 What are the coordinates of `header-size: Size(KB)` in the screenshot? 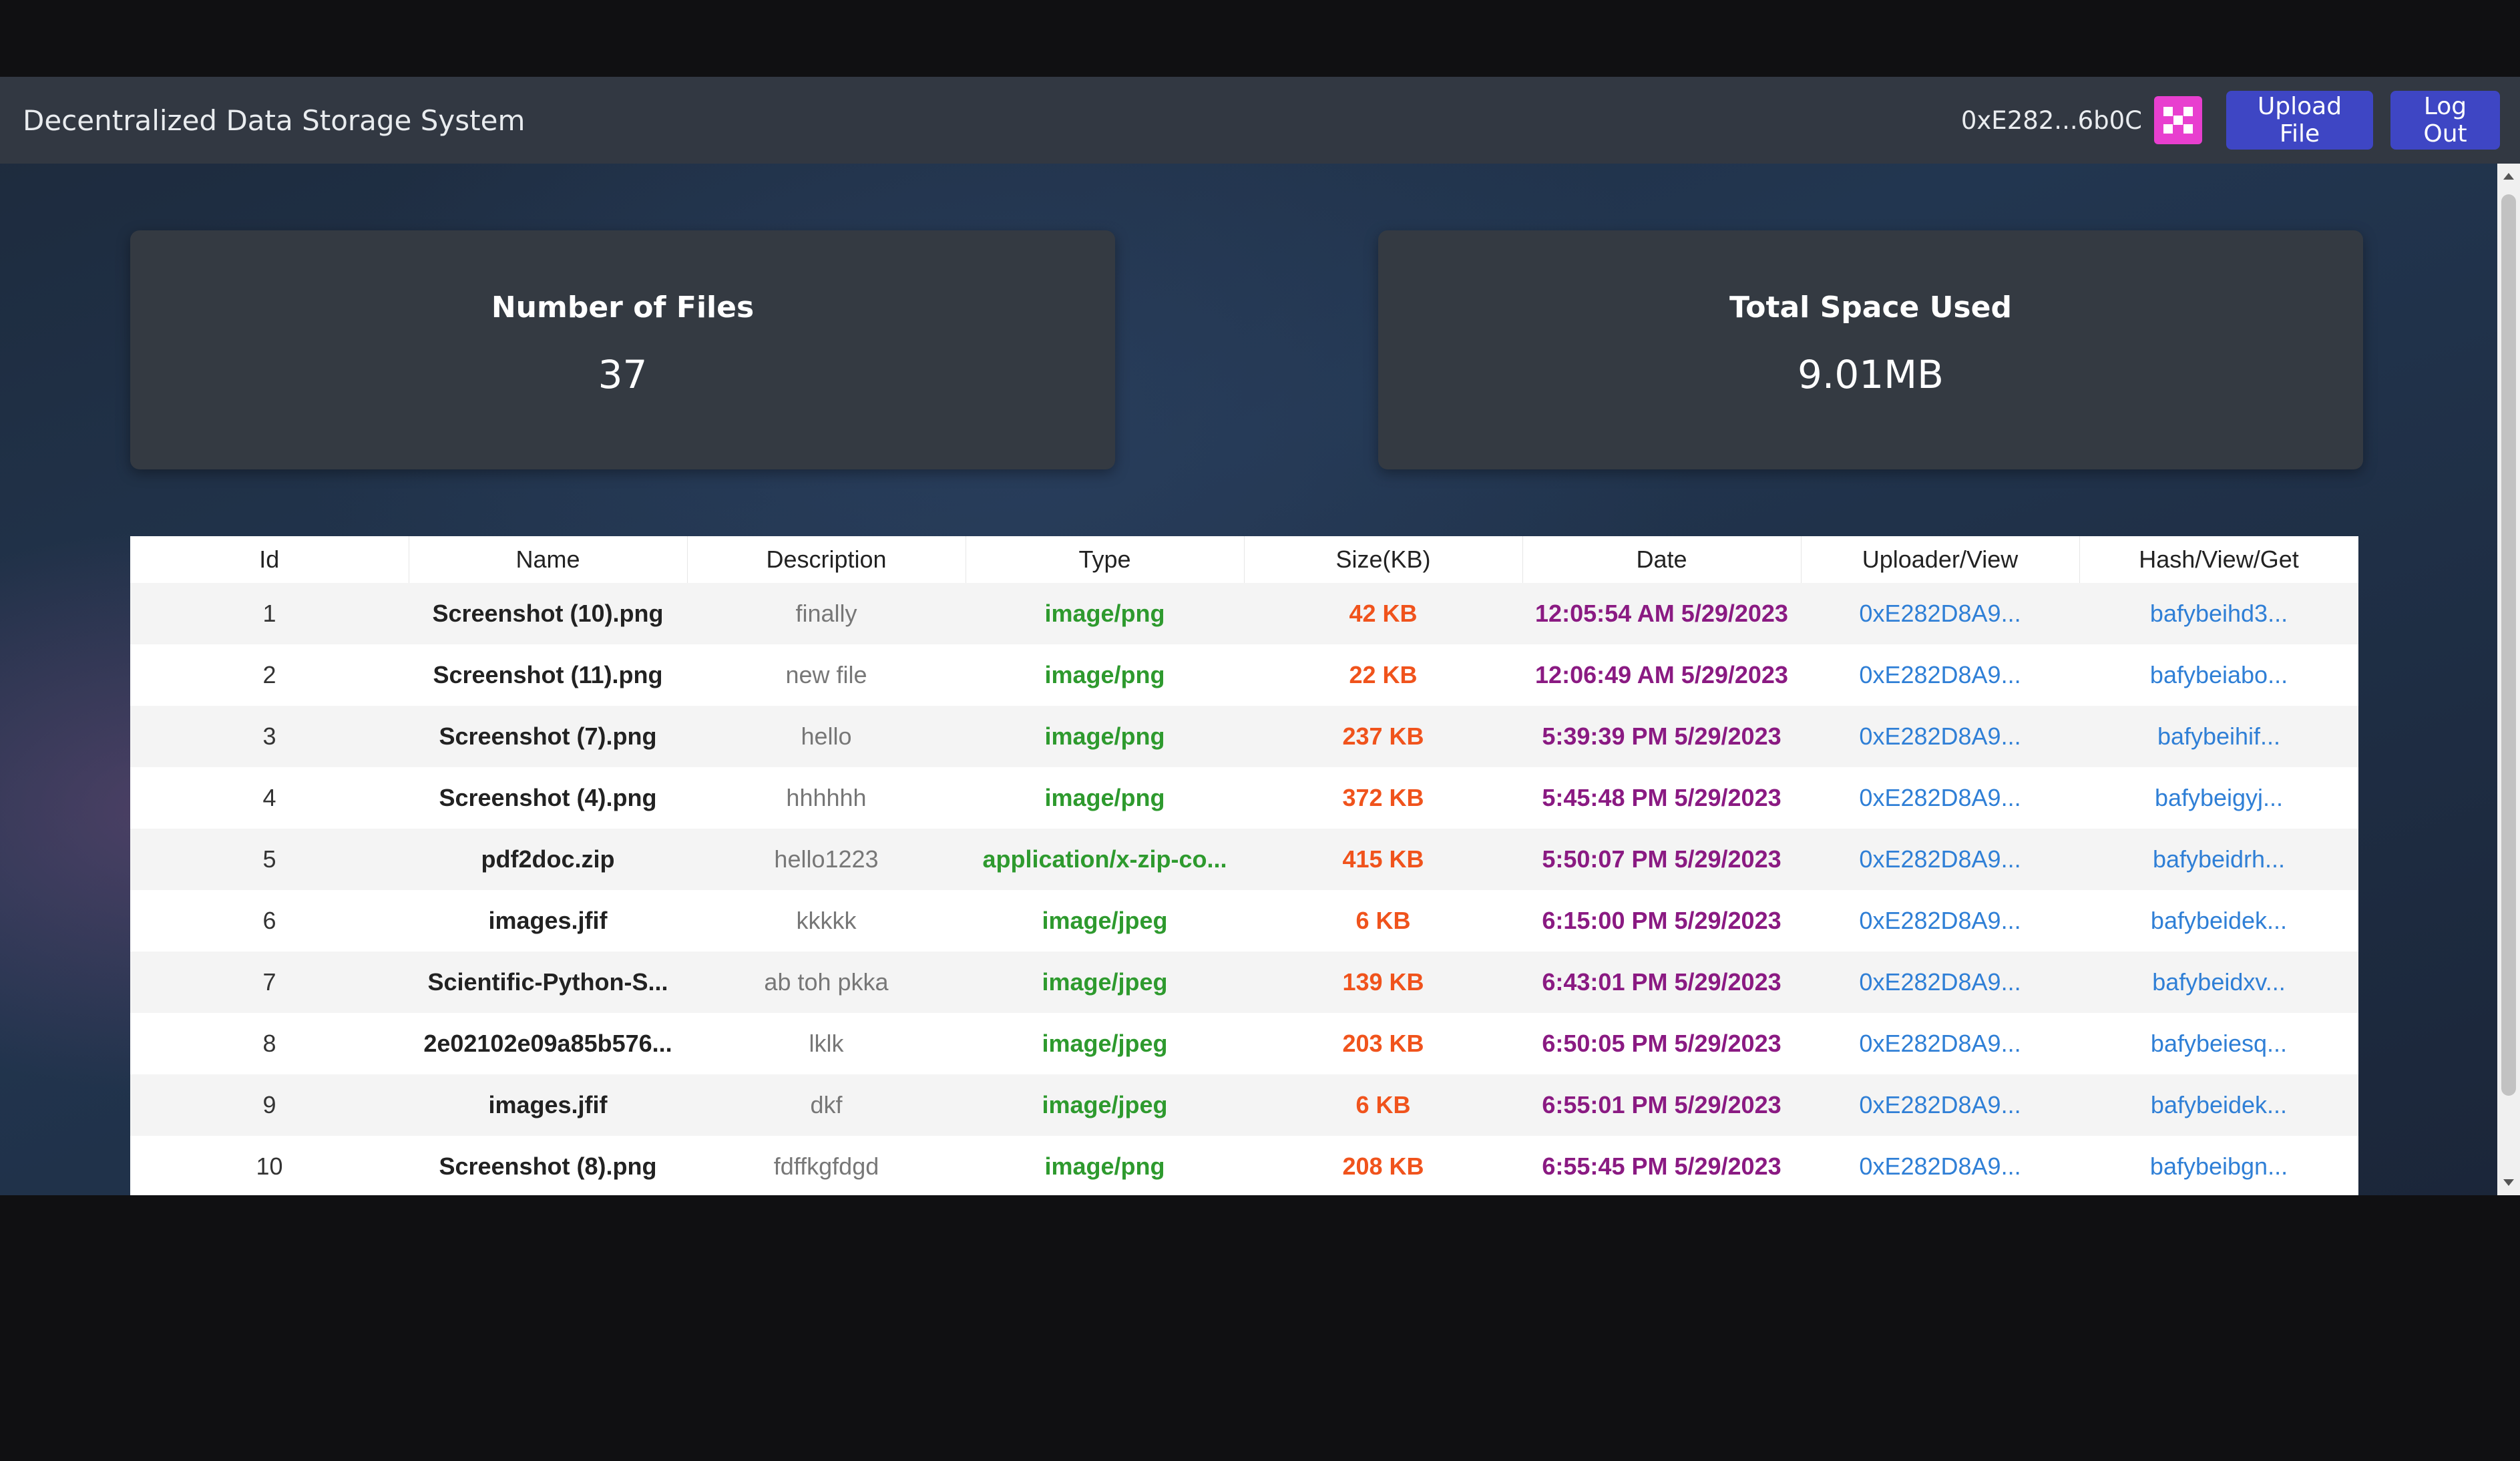 It's located at (1383, 559).